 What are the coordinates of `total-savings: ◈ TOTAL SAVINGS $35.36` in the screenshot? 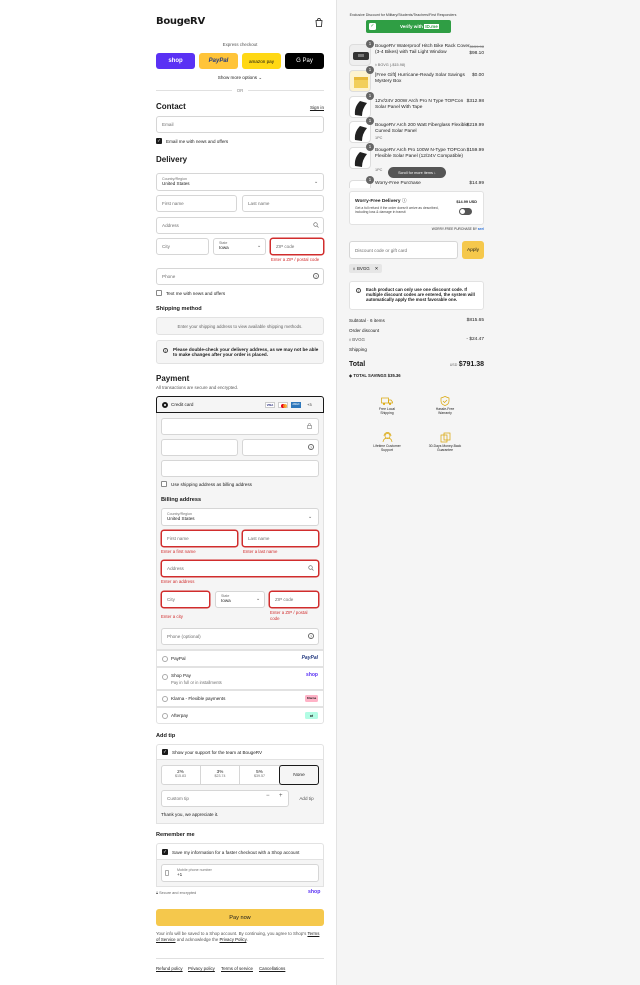 It's located at (375, 375).